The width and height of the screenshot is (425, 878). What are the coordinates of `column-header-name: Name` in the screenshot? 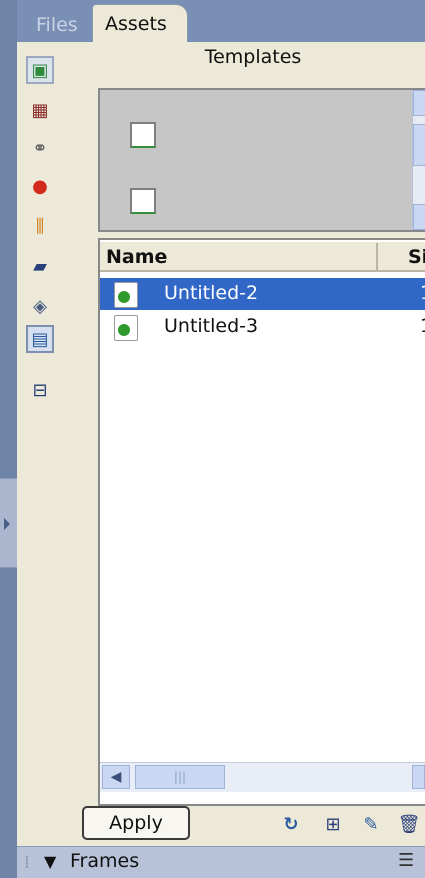 It's located at (136, 257).